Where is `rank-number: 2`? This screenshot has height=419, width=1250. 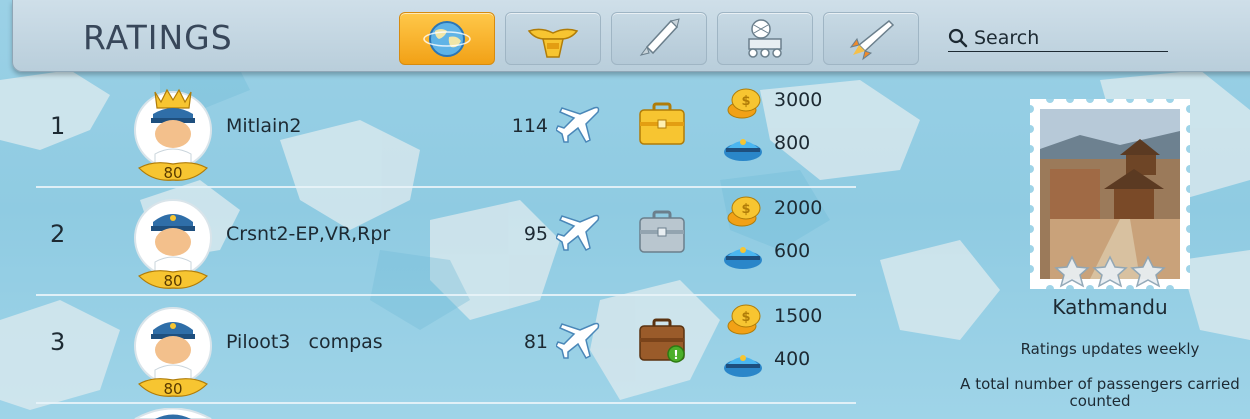
rank-number: 2 is located at coordinates (58, 234).